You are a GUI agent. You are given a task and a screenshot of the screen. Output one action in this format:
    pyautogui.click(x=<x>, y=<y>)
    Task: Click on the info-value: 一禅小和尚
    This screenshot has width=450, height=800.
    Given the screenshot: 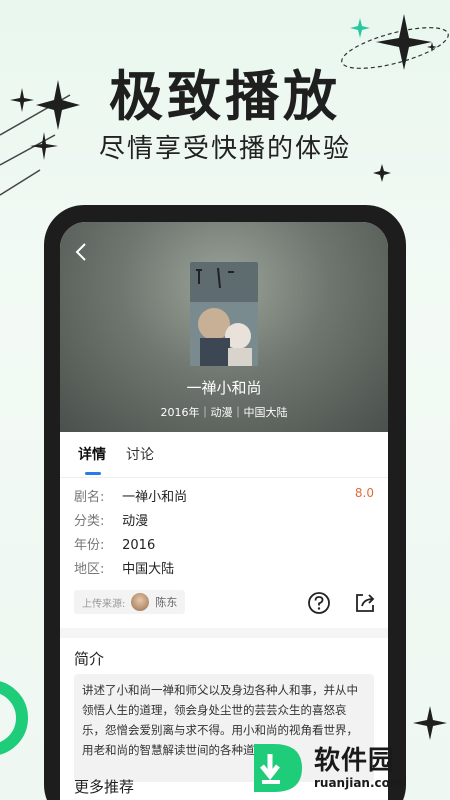 What is the action you would take?
    pyautogui.click(x=155, y=497)
    